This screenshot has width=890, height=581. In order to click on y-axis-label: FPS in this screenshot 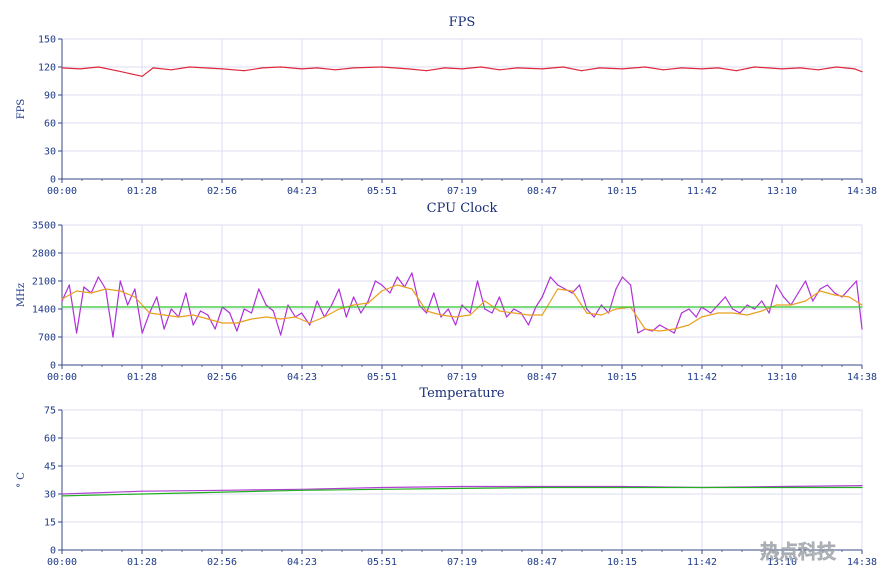, I will do `click(21, 109)`.